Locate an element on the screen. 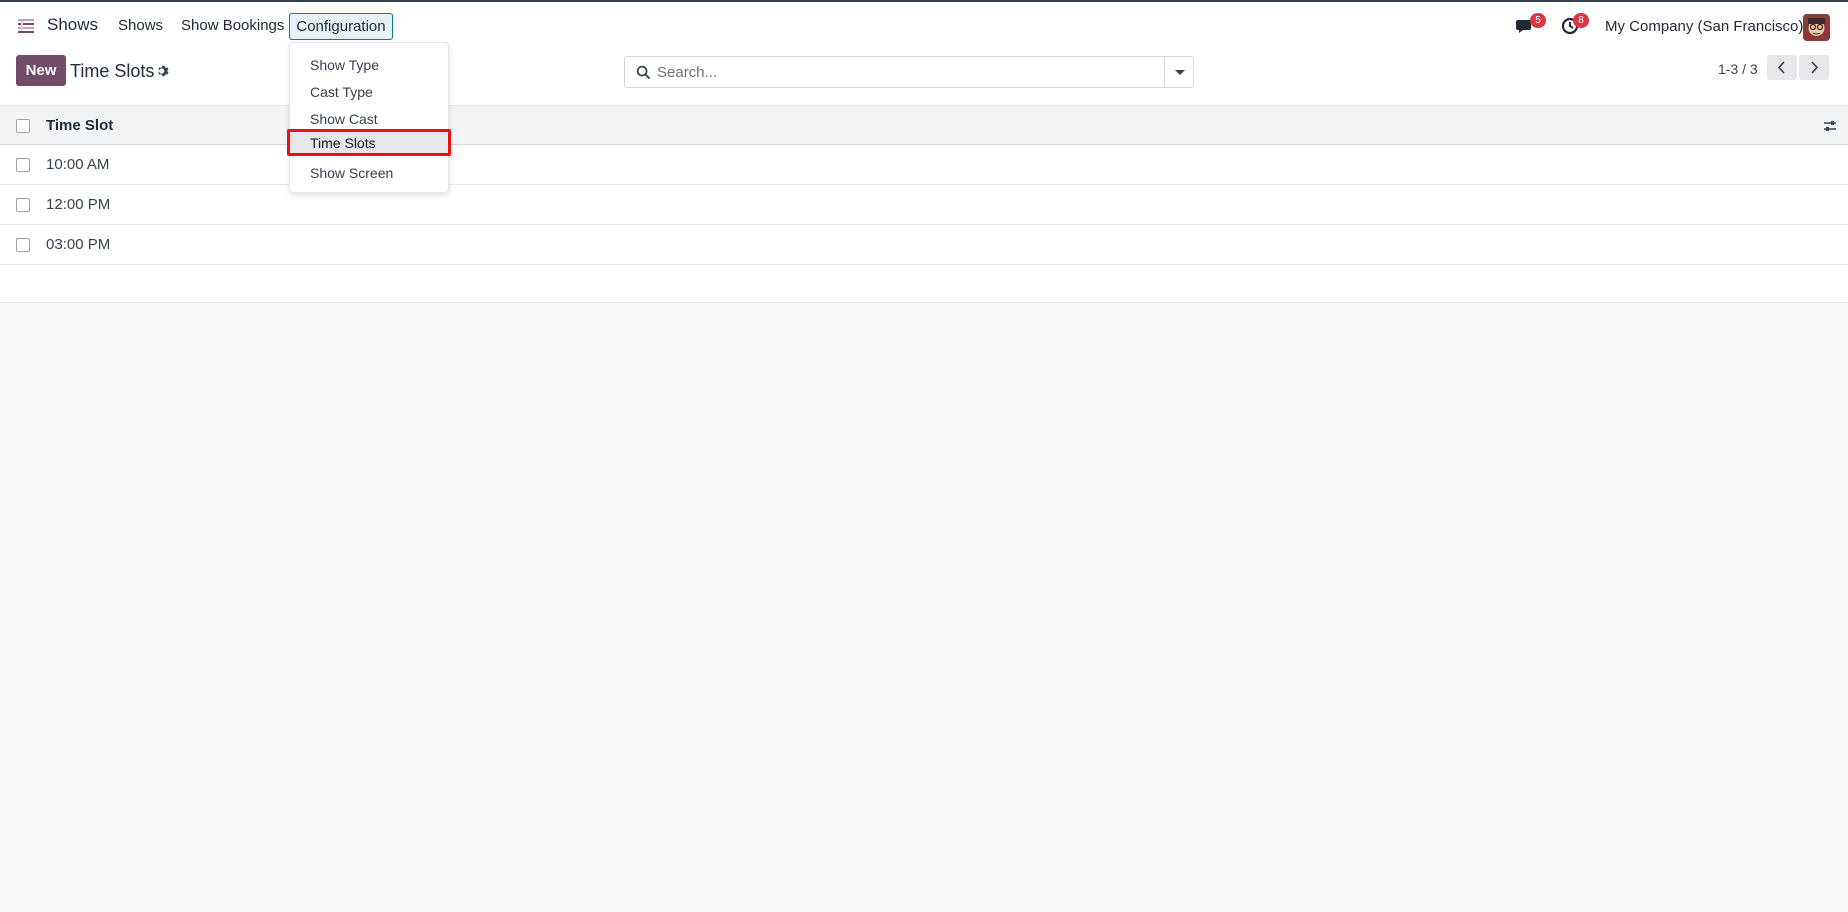 The height and width of the screenshot is (912, 1848). pager-next-button is located at coordinates (1814, 67).